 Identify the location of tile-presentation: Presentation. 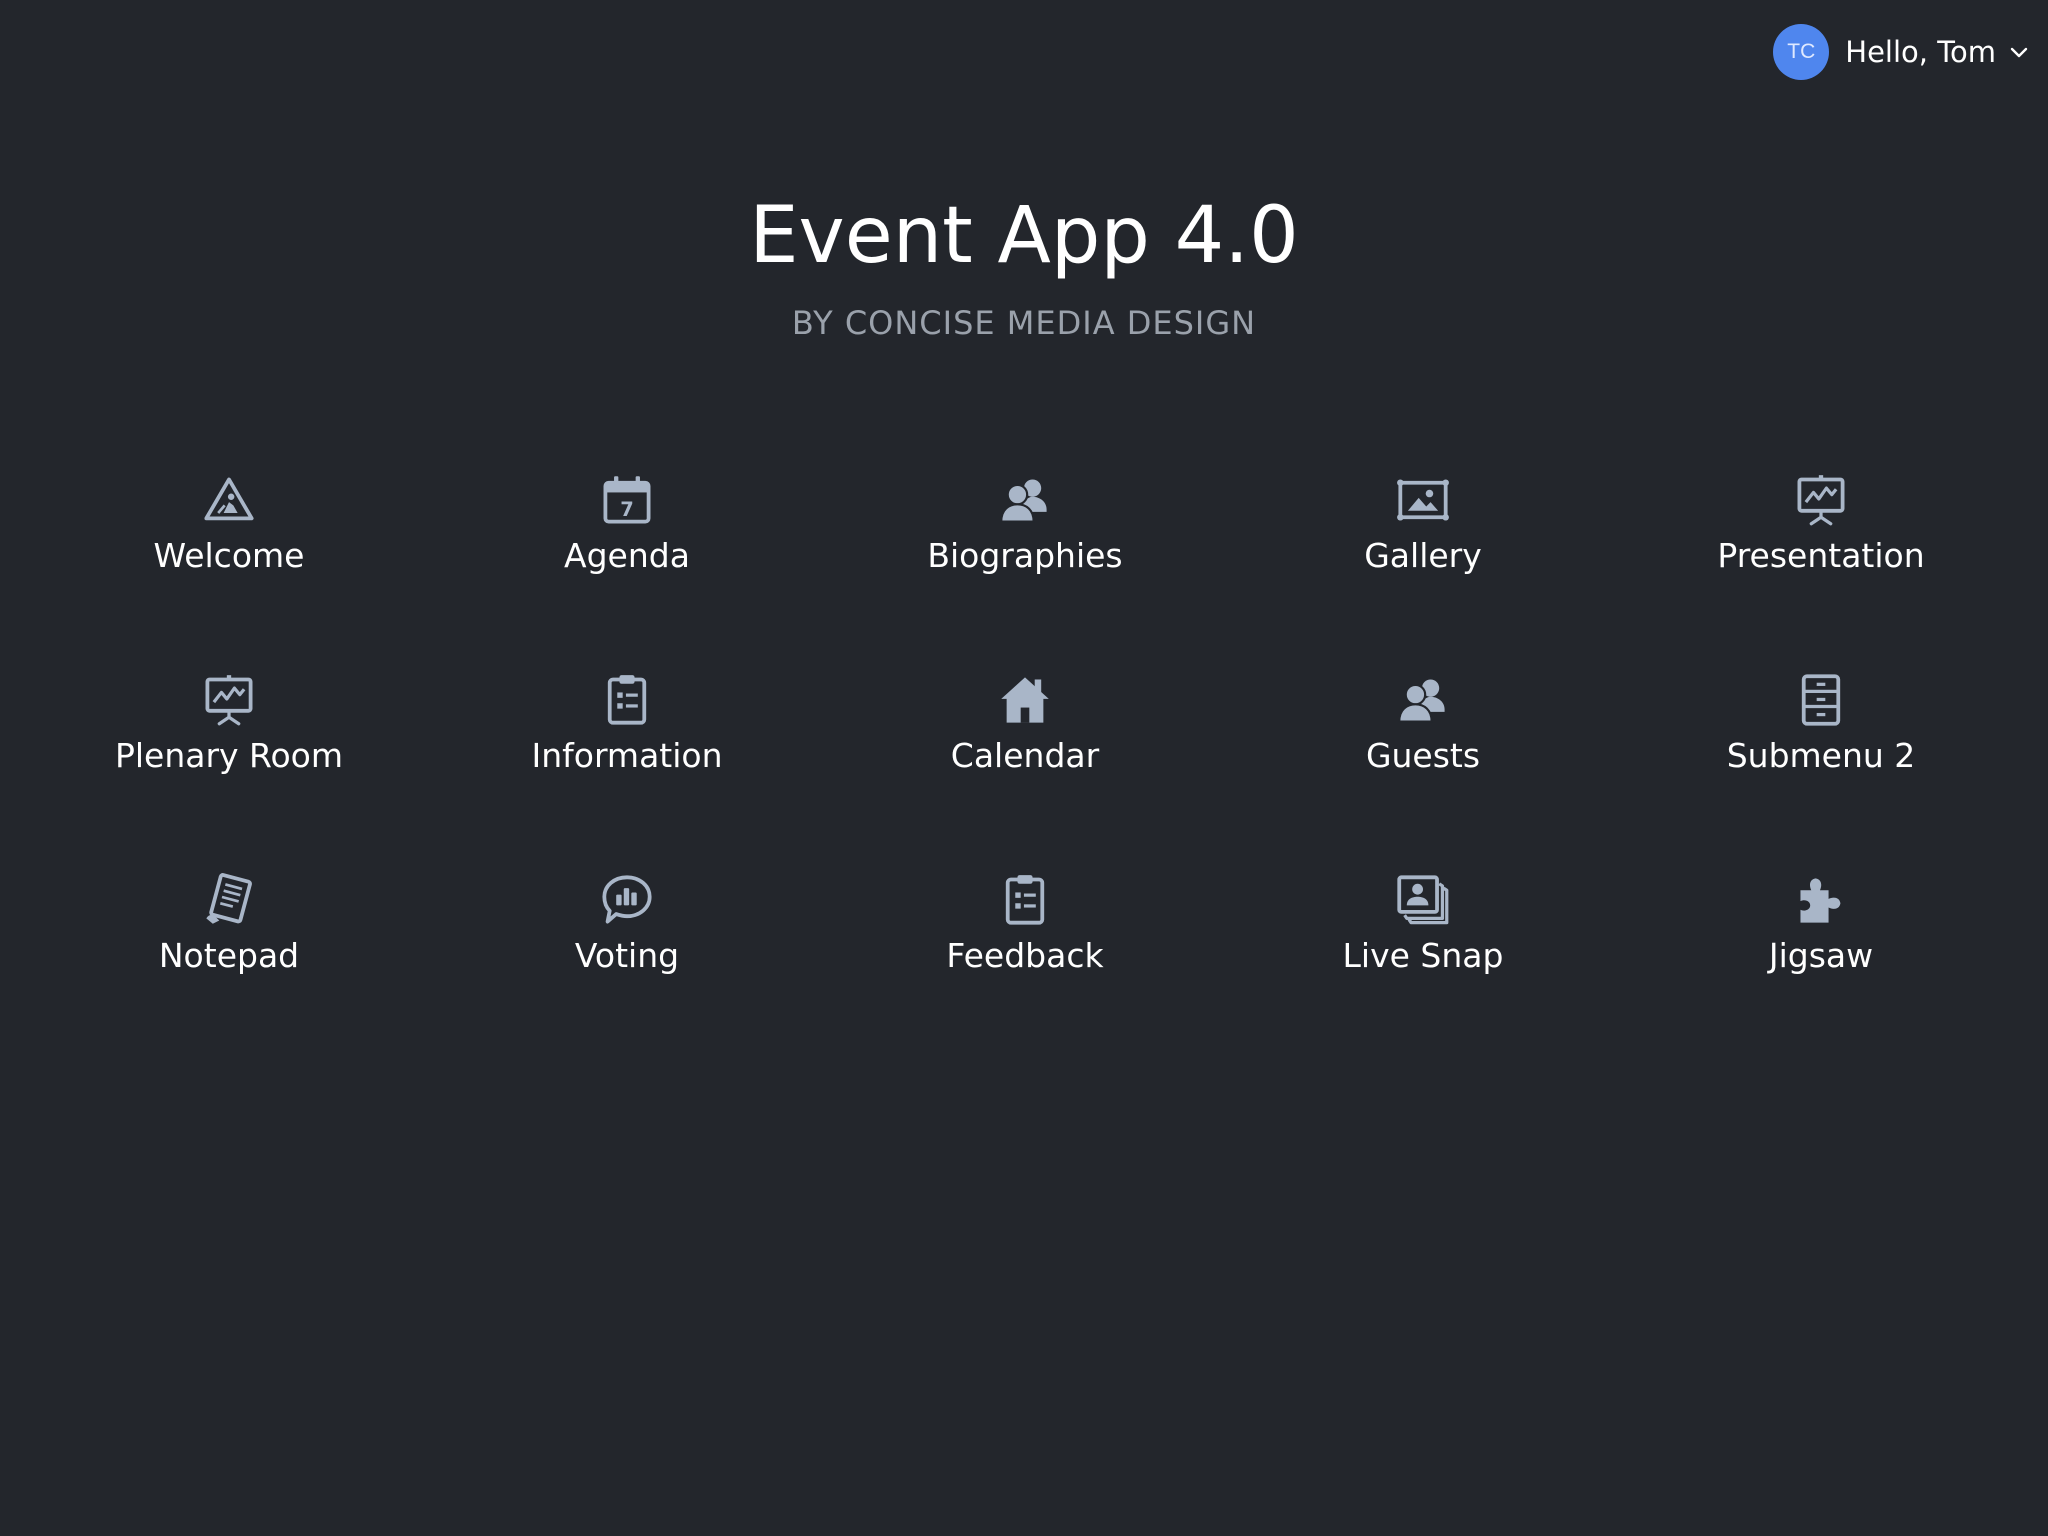
(1821, 572).